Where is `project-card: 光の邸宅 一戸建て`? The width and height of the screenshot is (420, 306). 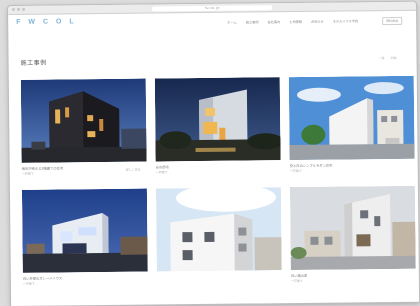
project-card: 光の邸宅 一戸建て is located at coordinates (217, 126).